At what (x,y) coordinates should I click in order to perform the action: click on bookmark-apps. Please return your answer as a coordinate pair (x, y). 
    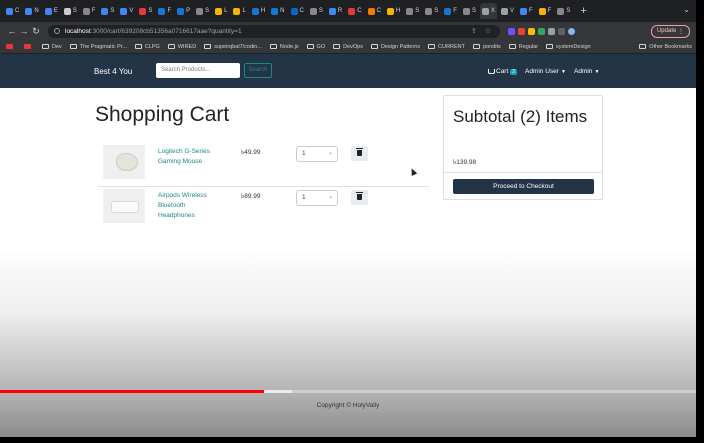
    Looking at the image, I should click on (11, 46).